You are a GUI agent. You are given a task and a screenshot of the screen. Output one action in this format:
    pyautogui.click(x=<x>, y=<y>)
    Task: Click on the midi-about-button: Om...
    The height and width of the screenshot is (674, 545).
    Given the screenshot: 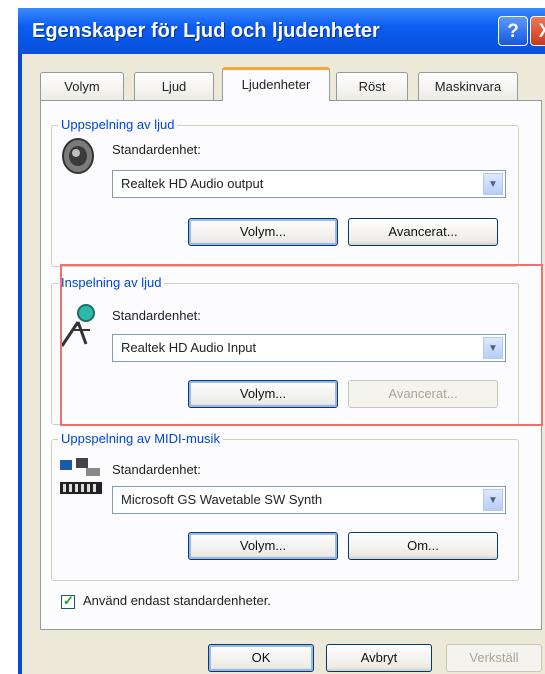 What is the action you would take?
    pyautogui.click(x=423, y=546)
    